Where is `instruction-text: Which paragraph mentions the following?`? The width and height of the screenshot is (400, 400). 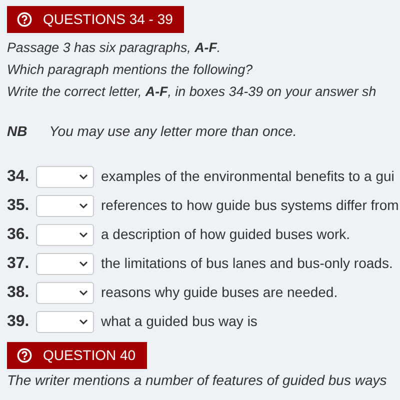 instruction-text: Which paragraph mentions the following? is located at coordinates (130, 70).